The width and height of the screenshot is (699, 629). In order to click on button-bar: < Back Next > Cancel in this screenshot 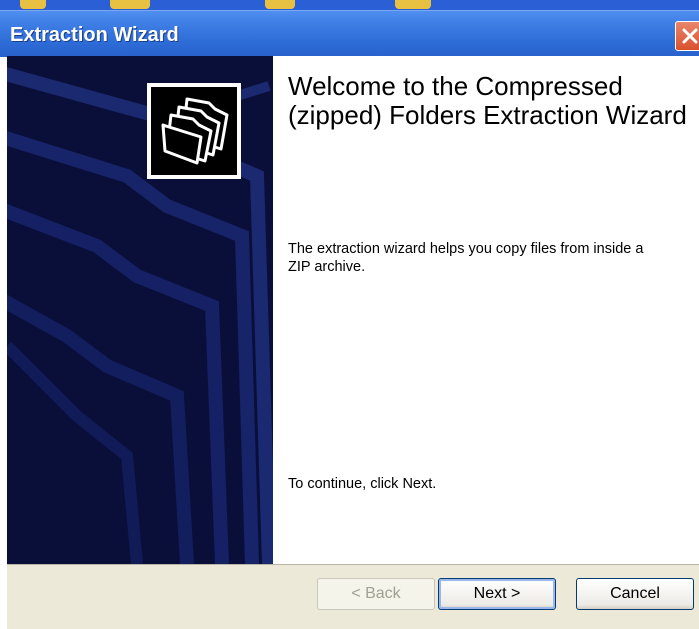, I will do `click(353, 596)`.